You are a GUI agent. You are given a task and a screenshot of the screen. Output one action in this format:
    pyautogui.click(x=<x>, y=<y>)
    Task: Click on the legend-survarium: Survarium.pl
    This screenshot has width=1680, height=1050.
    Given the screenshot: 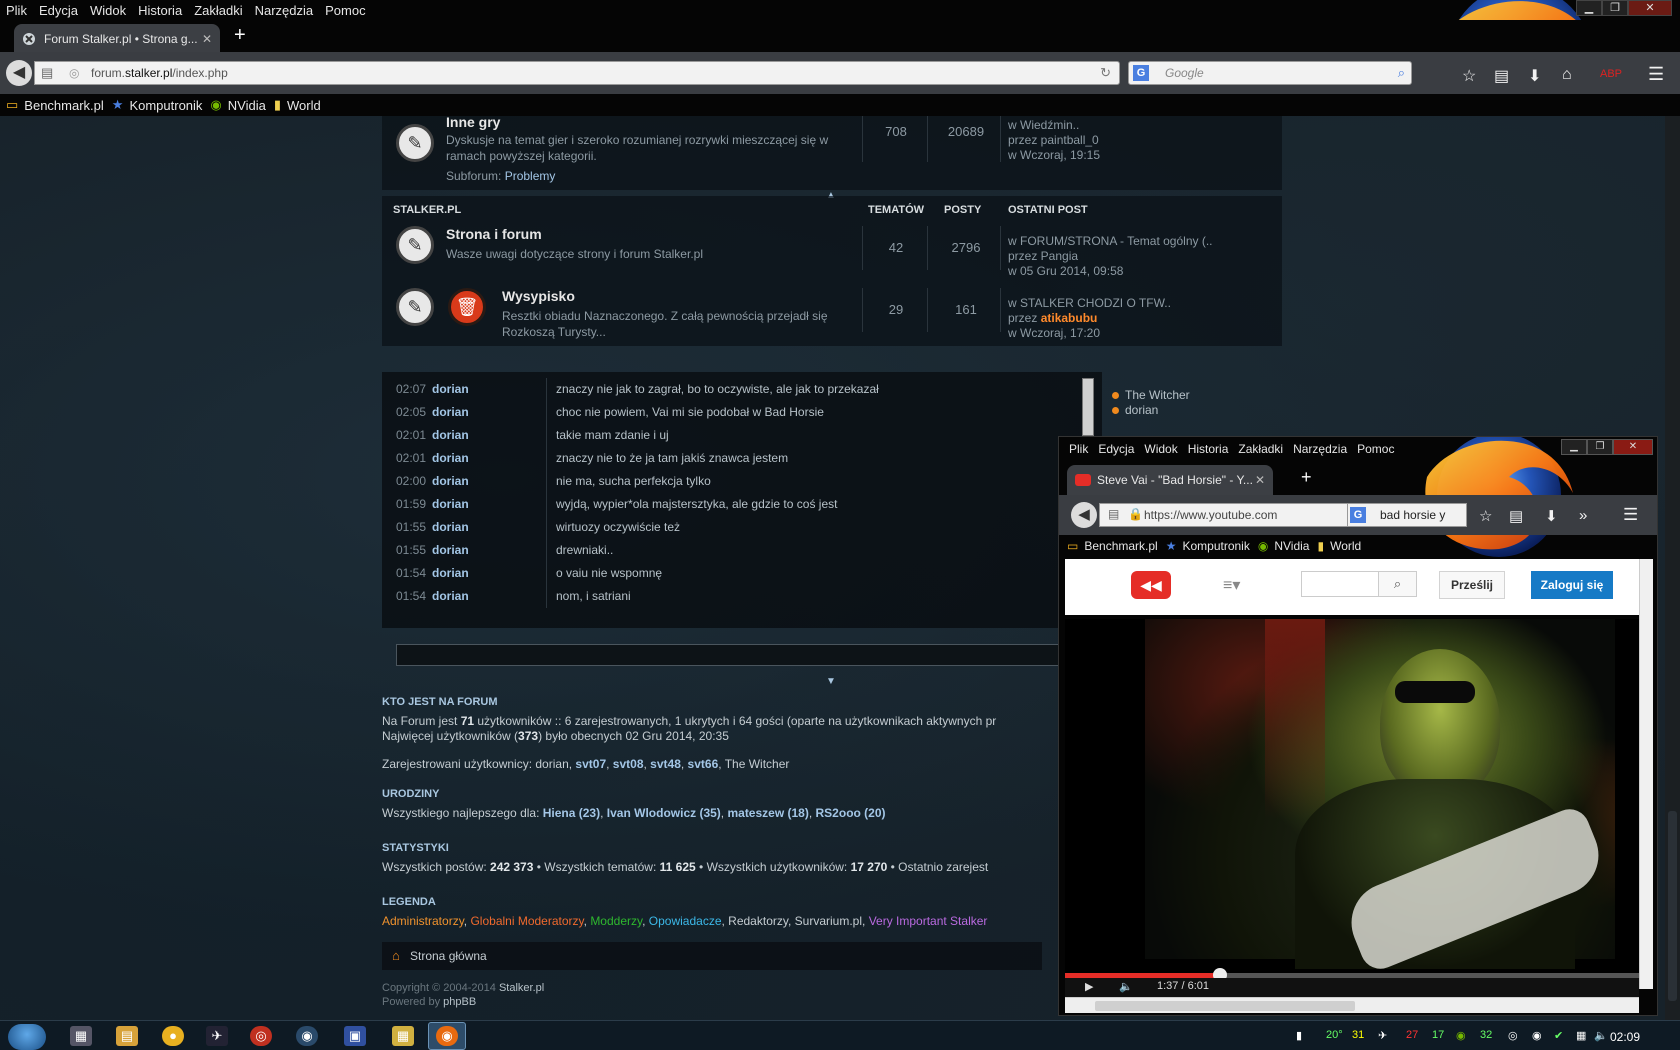 What is the action you would take?
    pyautogui.click(x=828, y=921)
    